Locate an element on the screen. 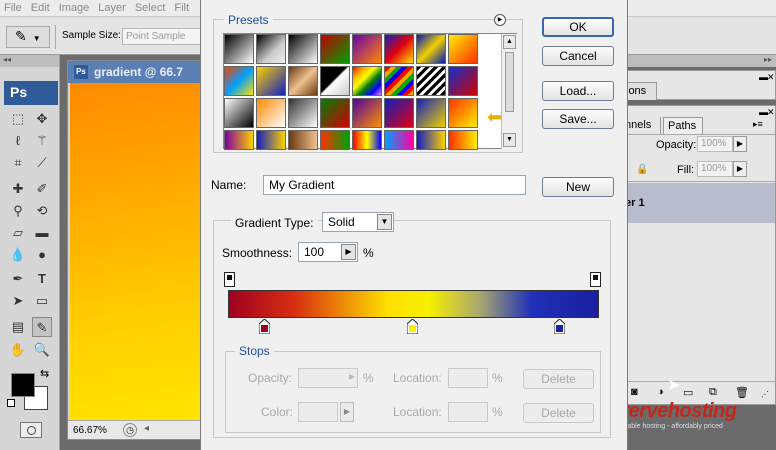  smoothness-slider-arrow: ▶ is located at coordinates (348, 252).